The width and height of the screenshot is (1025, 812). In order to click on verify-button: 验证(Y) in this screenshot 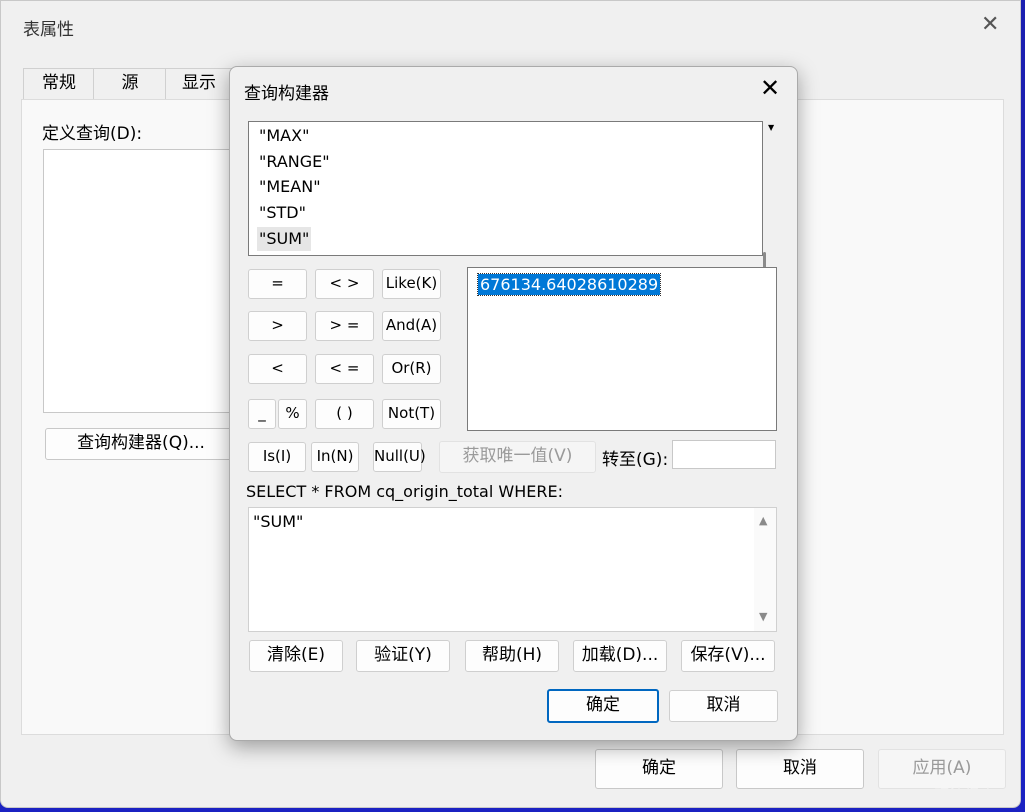, I will do `click(403, 656)`.